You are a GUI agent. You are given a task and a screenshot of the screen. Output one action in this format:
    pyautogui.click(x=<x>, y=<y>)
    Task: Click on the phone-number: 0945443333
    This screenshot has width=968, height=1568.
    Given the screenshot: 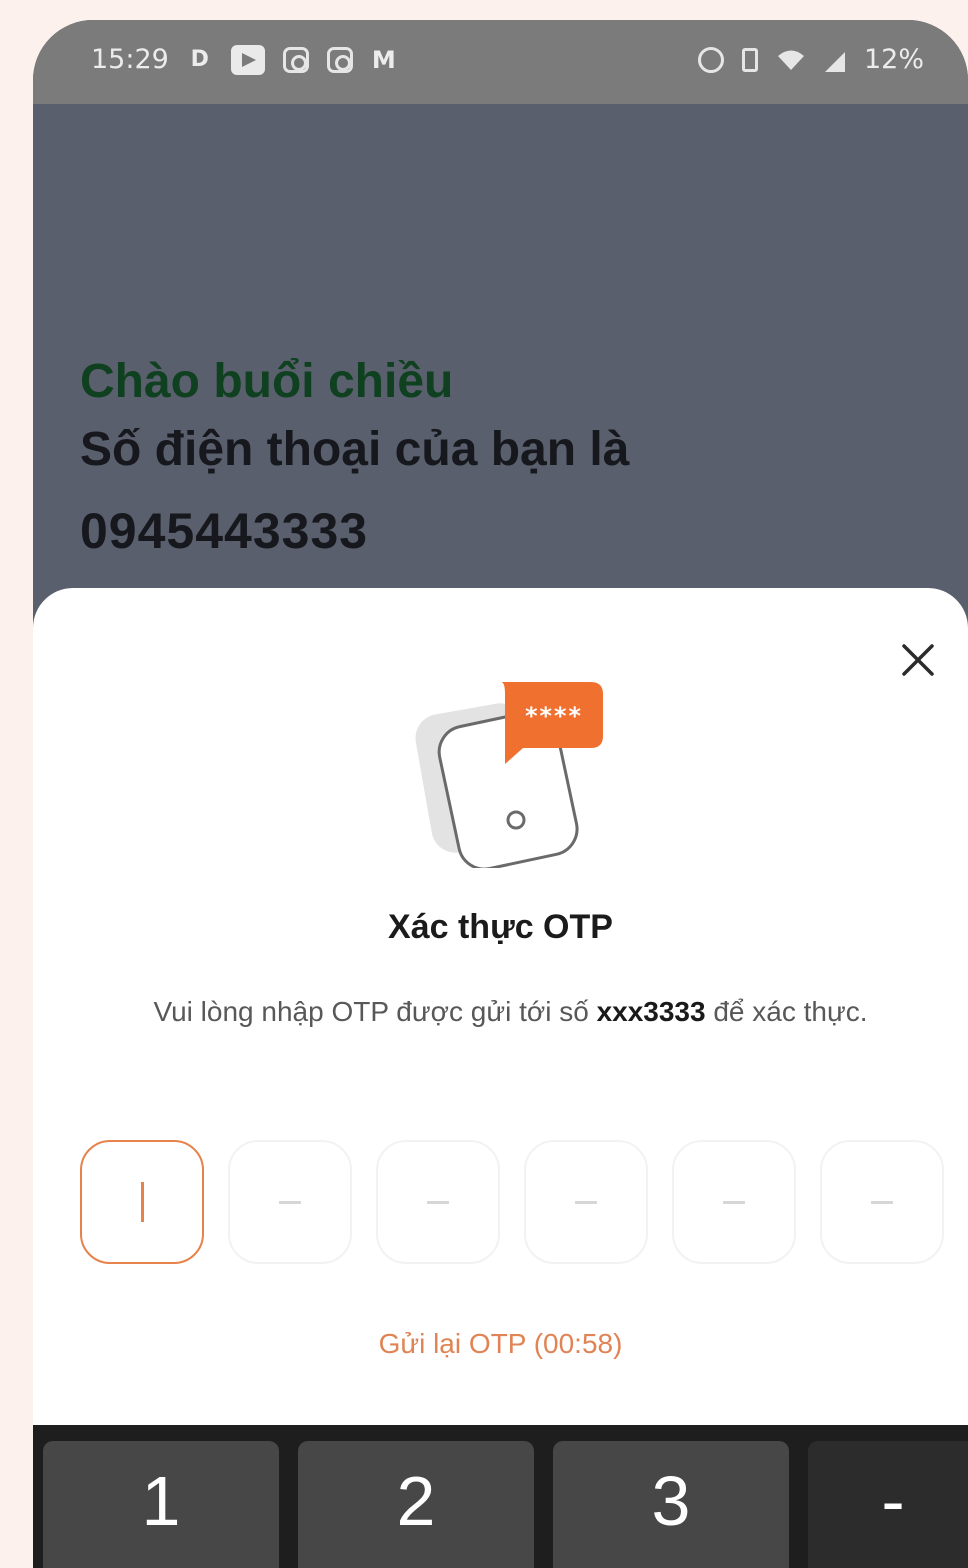 What is the action you would take?
    pyautogui.click(x=224, y=531)
    